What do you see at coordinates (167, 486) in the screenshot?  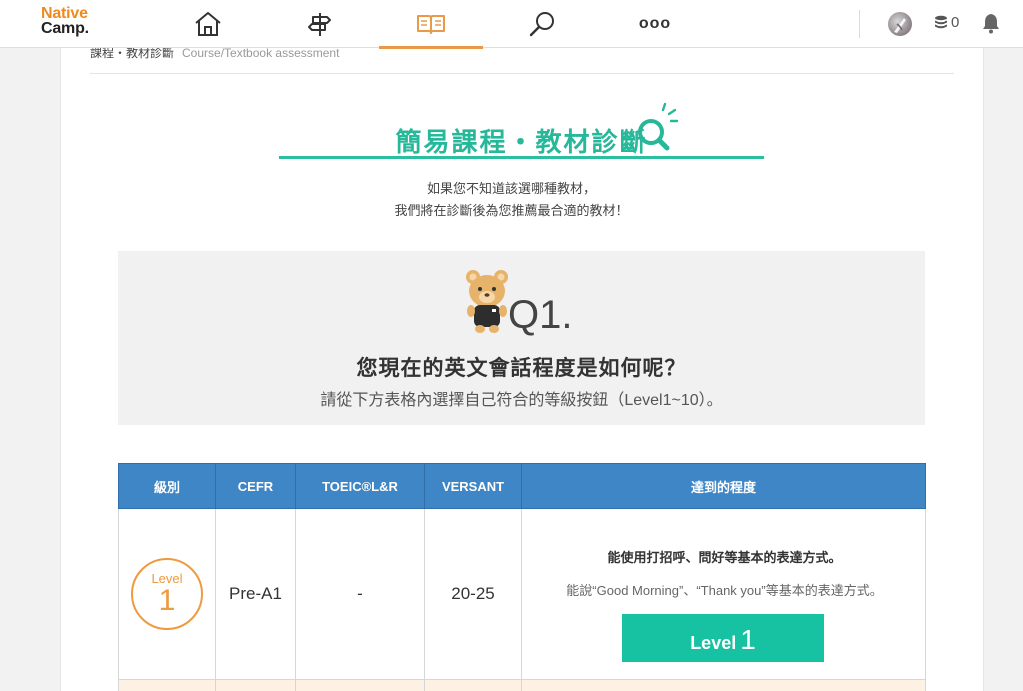 I see `header-level: 級別` at bounding box center [167, 486].